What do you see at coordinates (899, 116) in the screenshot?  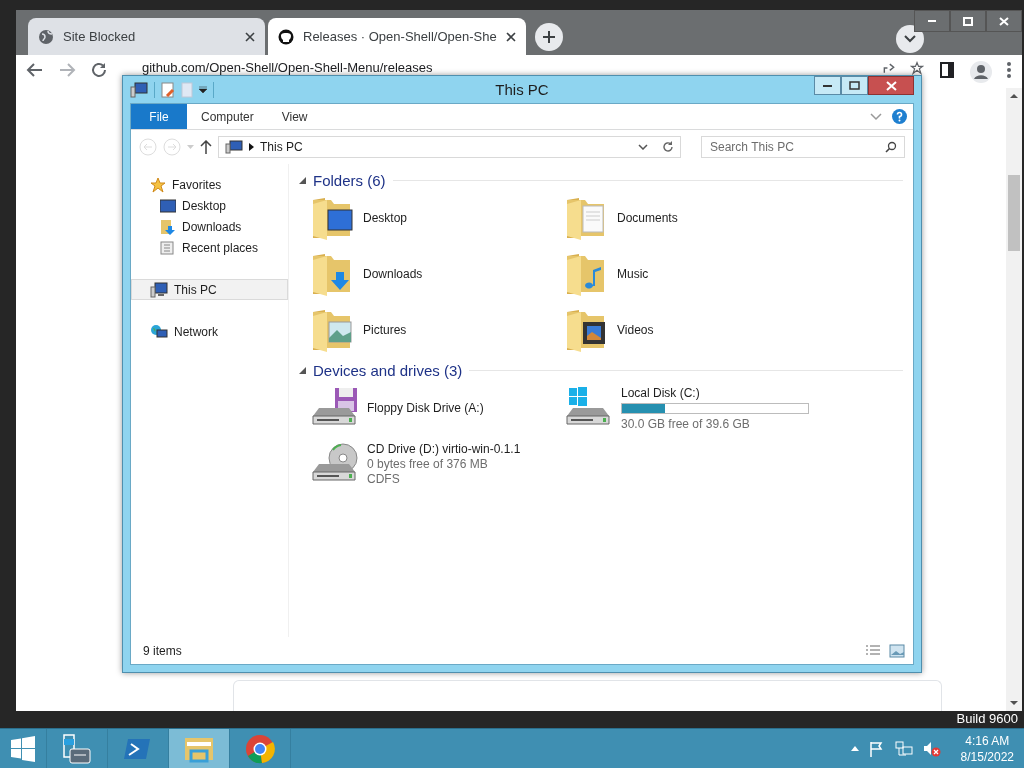 I see `help-icon` at bounding box center [899, 116].